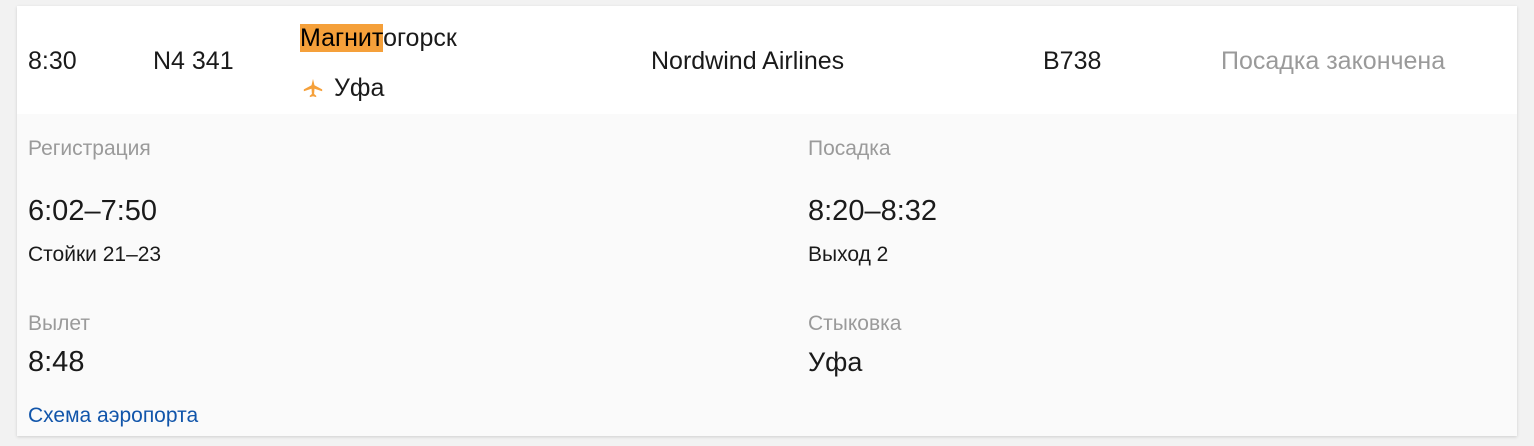 The width and height of the screenshot is (1534, 446). What do you see at coordinates (59, 323) in the screenshot?
I see `departure-label: Вылет` at bounding box center [59, 323].